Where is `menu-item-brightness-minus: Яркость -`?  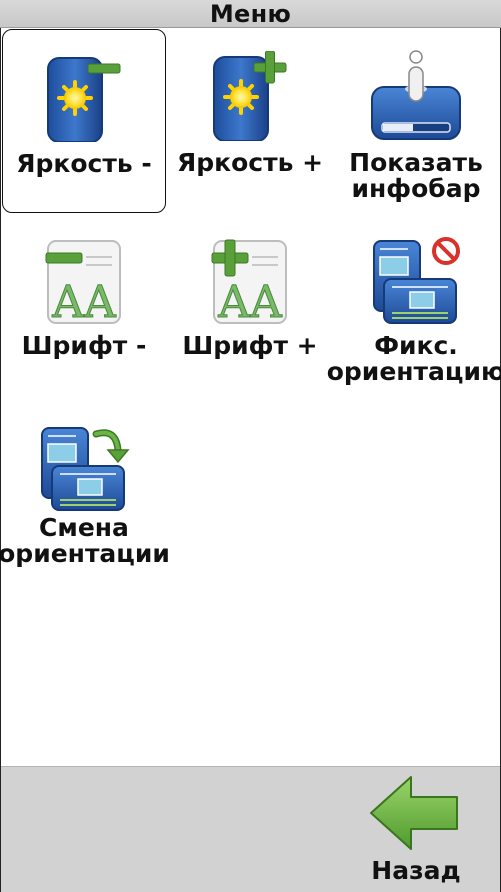 menu-item-brightness-minus: Яркость - is located at coordinates (84, 121).